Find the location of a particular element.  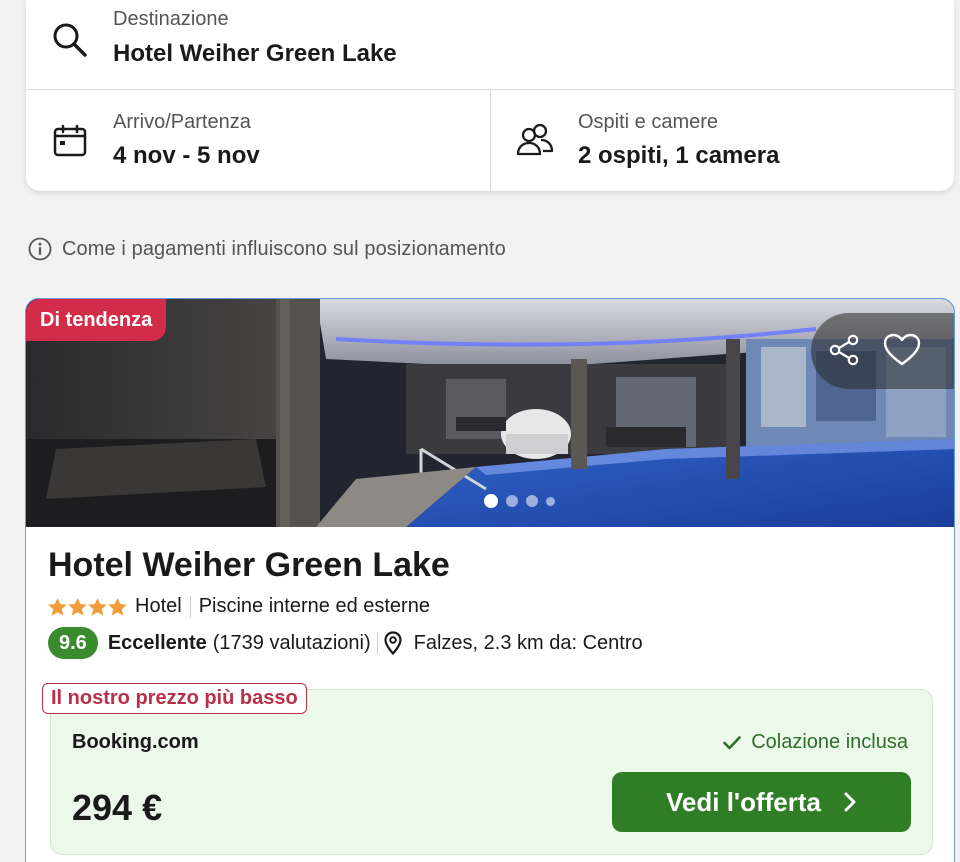

star-rating is located at coordinates (87, 606).